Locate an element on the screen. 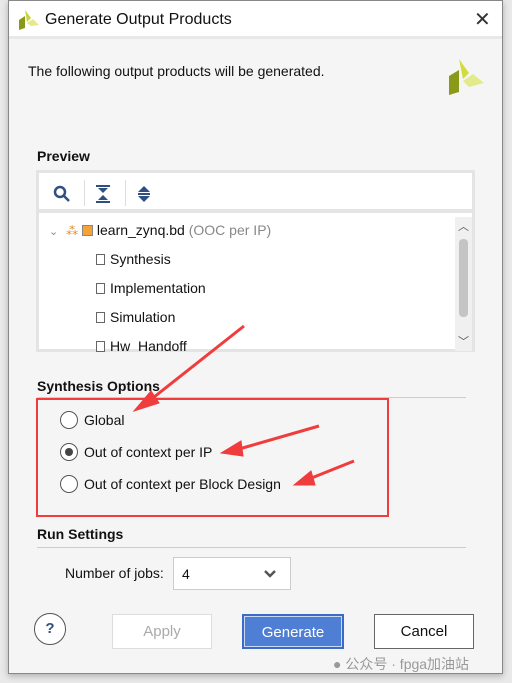 Image resolution: width=512 pixels, height=683 pixels. cancel-button: Cancel is located at coordinates (424, 631).